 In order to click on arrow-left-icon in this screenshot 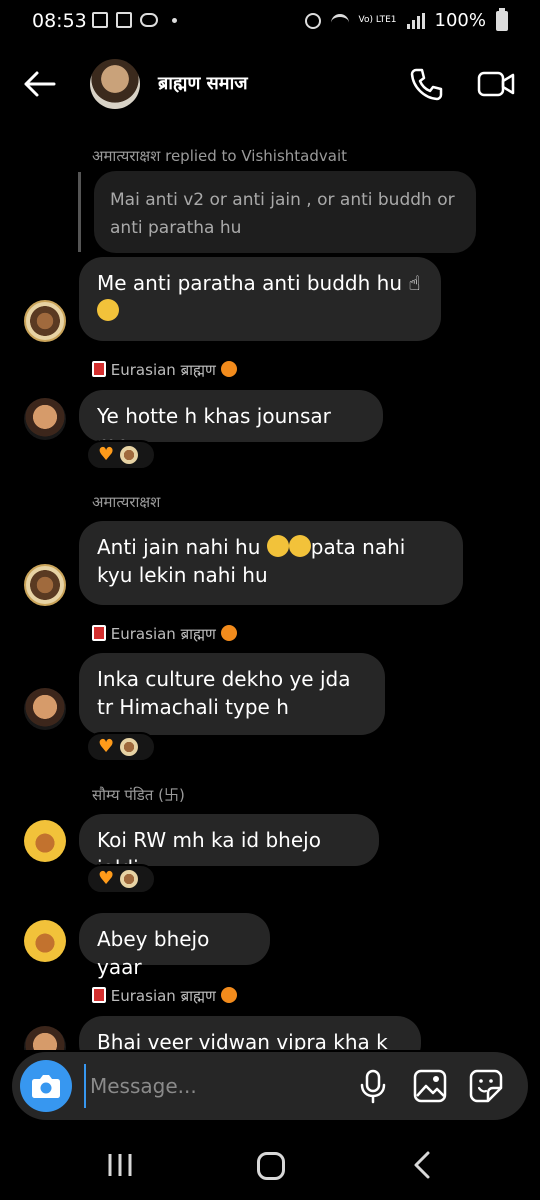, I will do `click(40, 84)`.